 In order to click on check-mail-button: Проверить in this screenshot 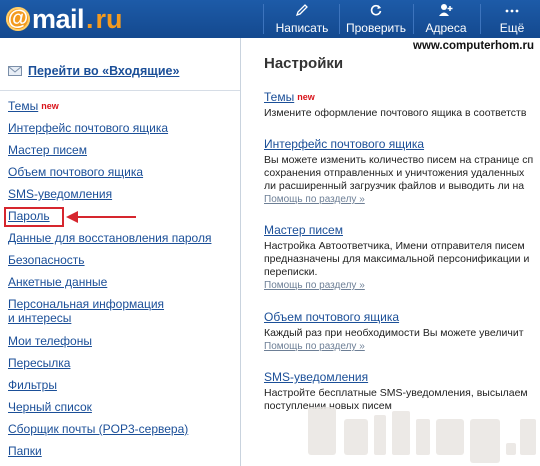, I will do `click(376, 19)`.